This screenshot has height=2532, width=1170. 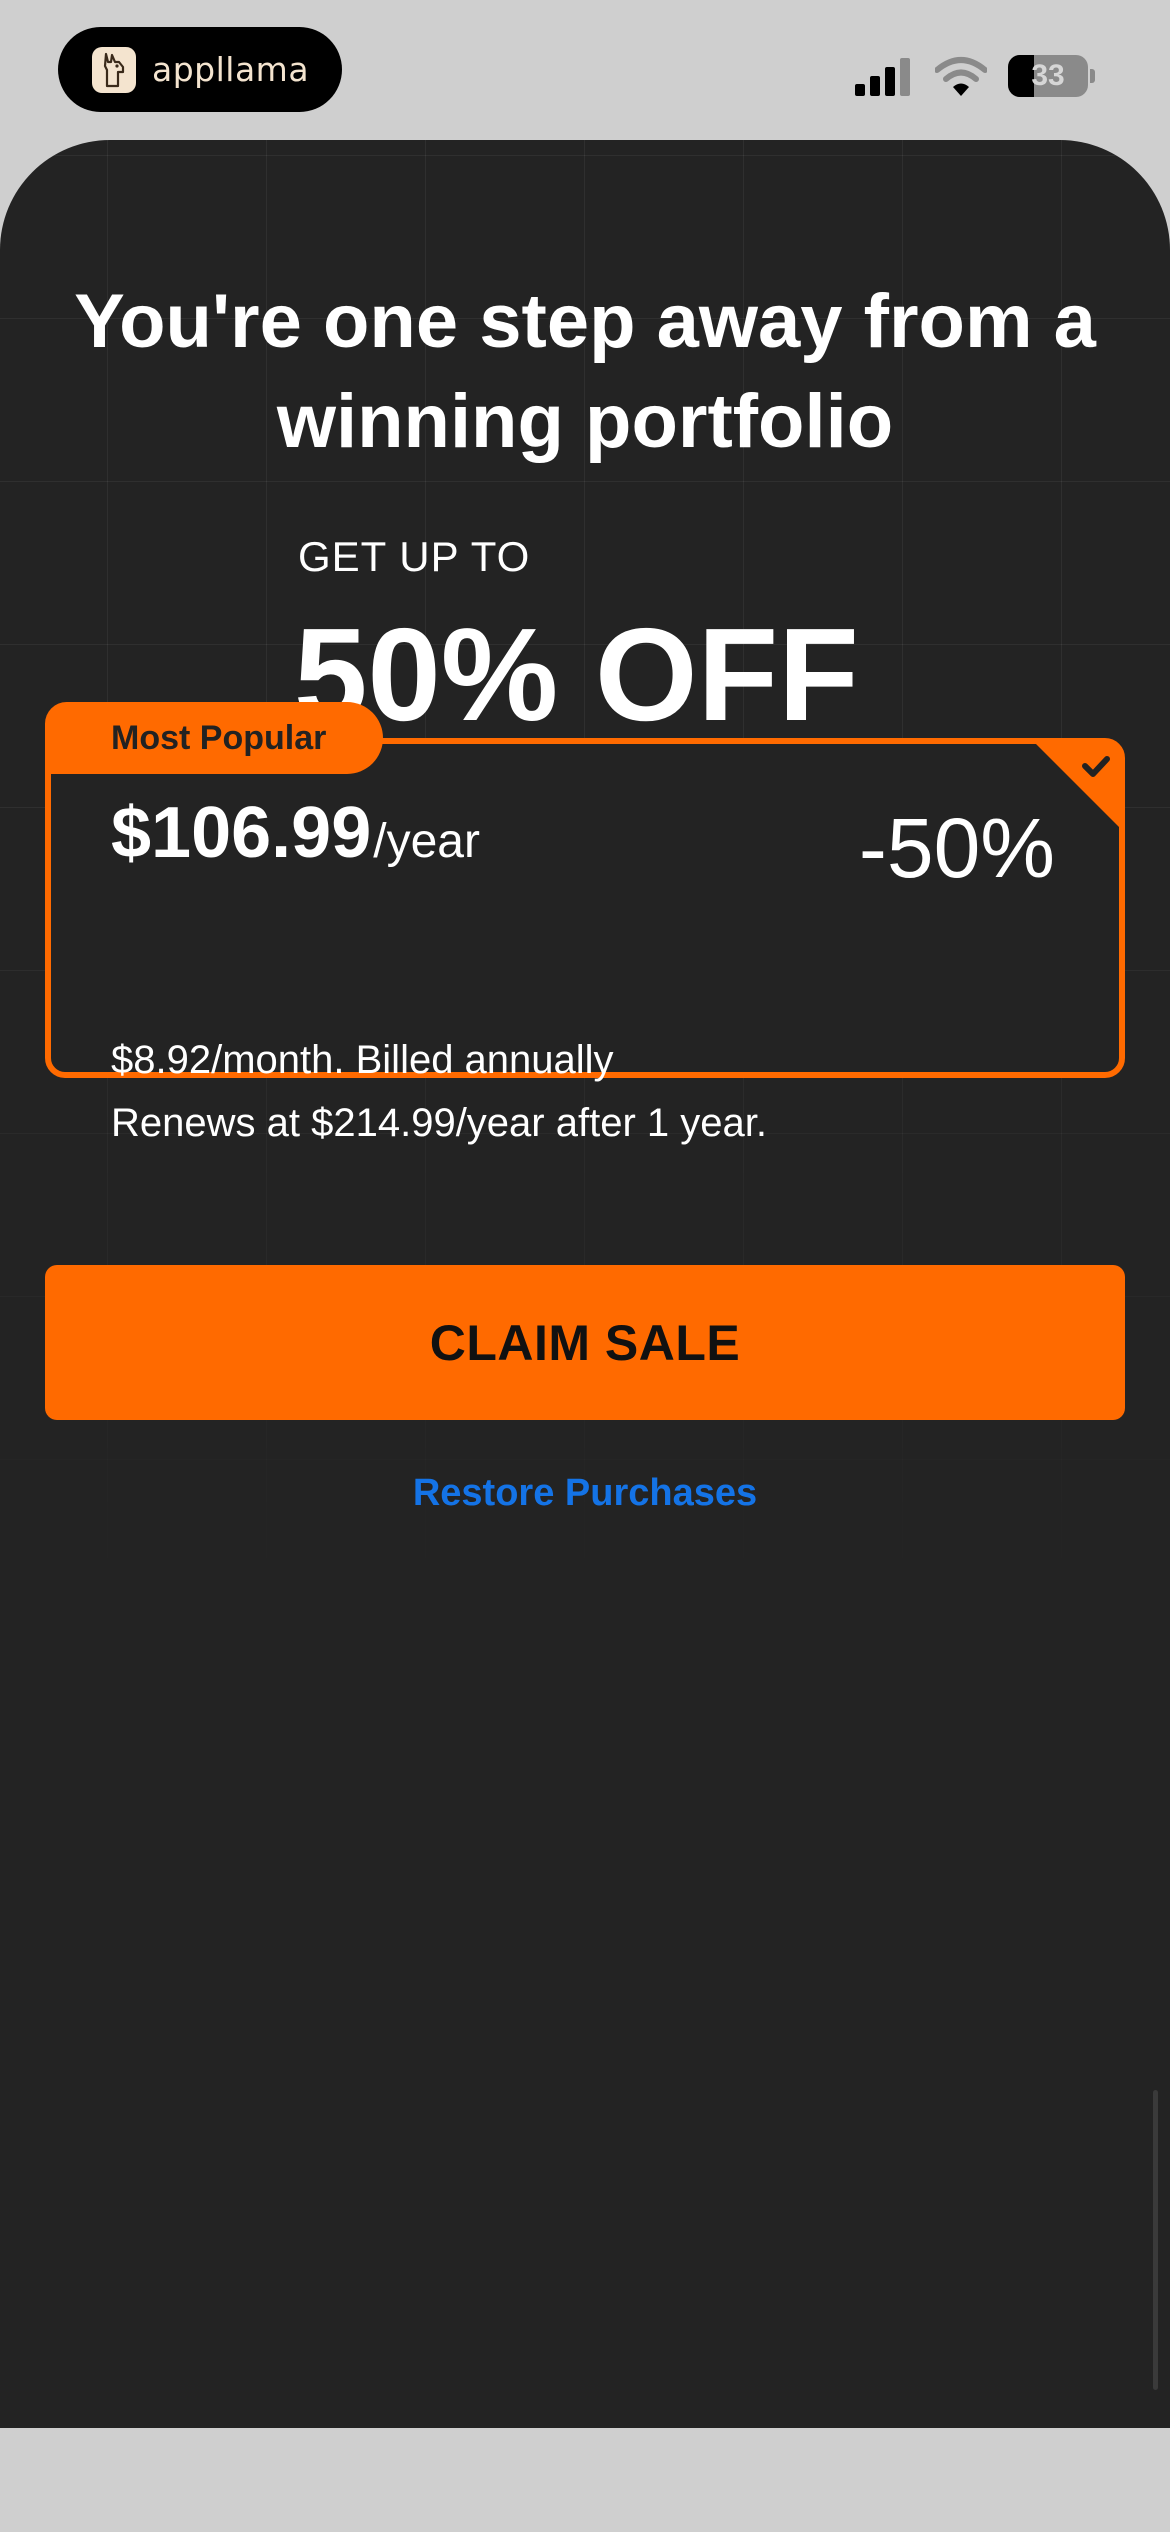 I want to click on plan-price: $106.99 /year, so click(x=295, y=833).